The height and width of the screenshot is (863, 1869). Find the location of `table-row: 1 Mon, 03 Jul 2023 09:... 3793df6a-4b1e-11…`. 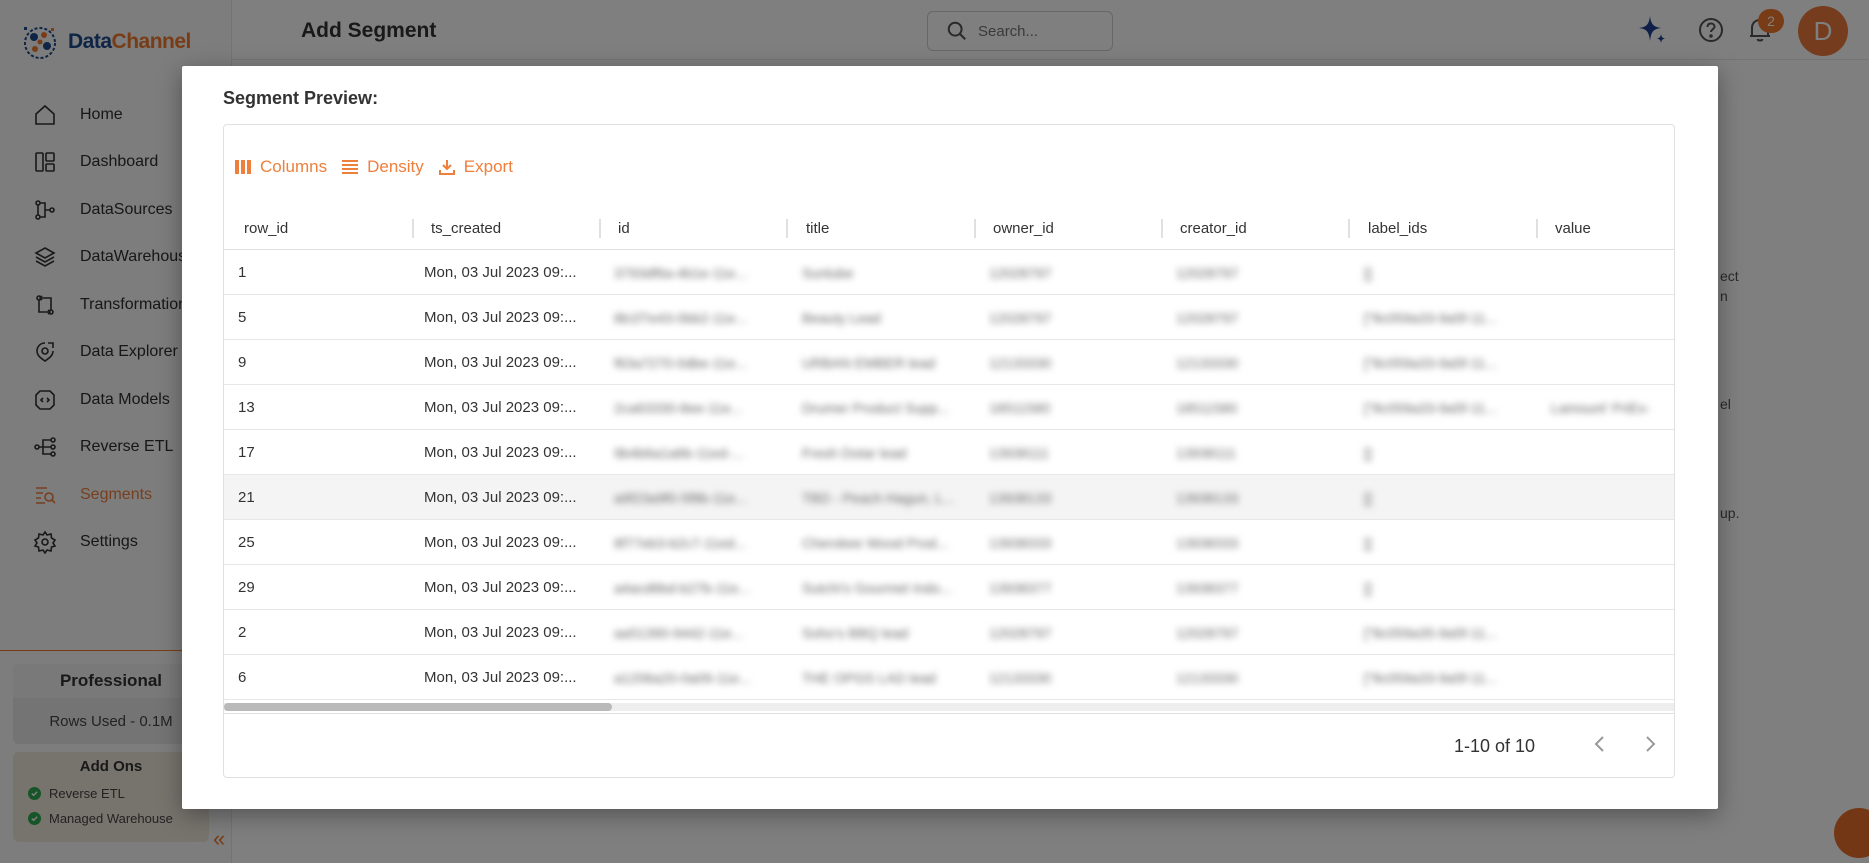

table-row: 1 Mon, 03 Jul 2023 09:... 3793df6a-4b1e-11… is located at coordinates (949, 272).